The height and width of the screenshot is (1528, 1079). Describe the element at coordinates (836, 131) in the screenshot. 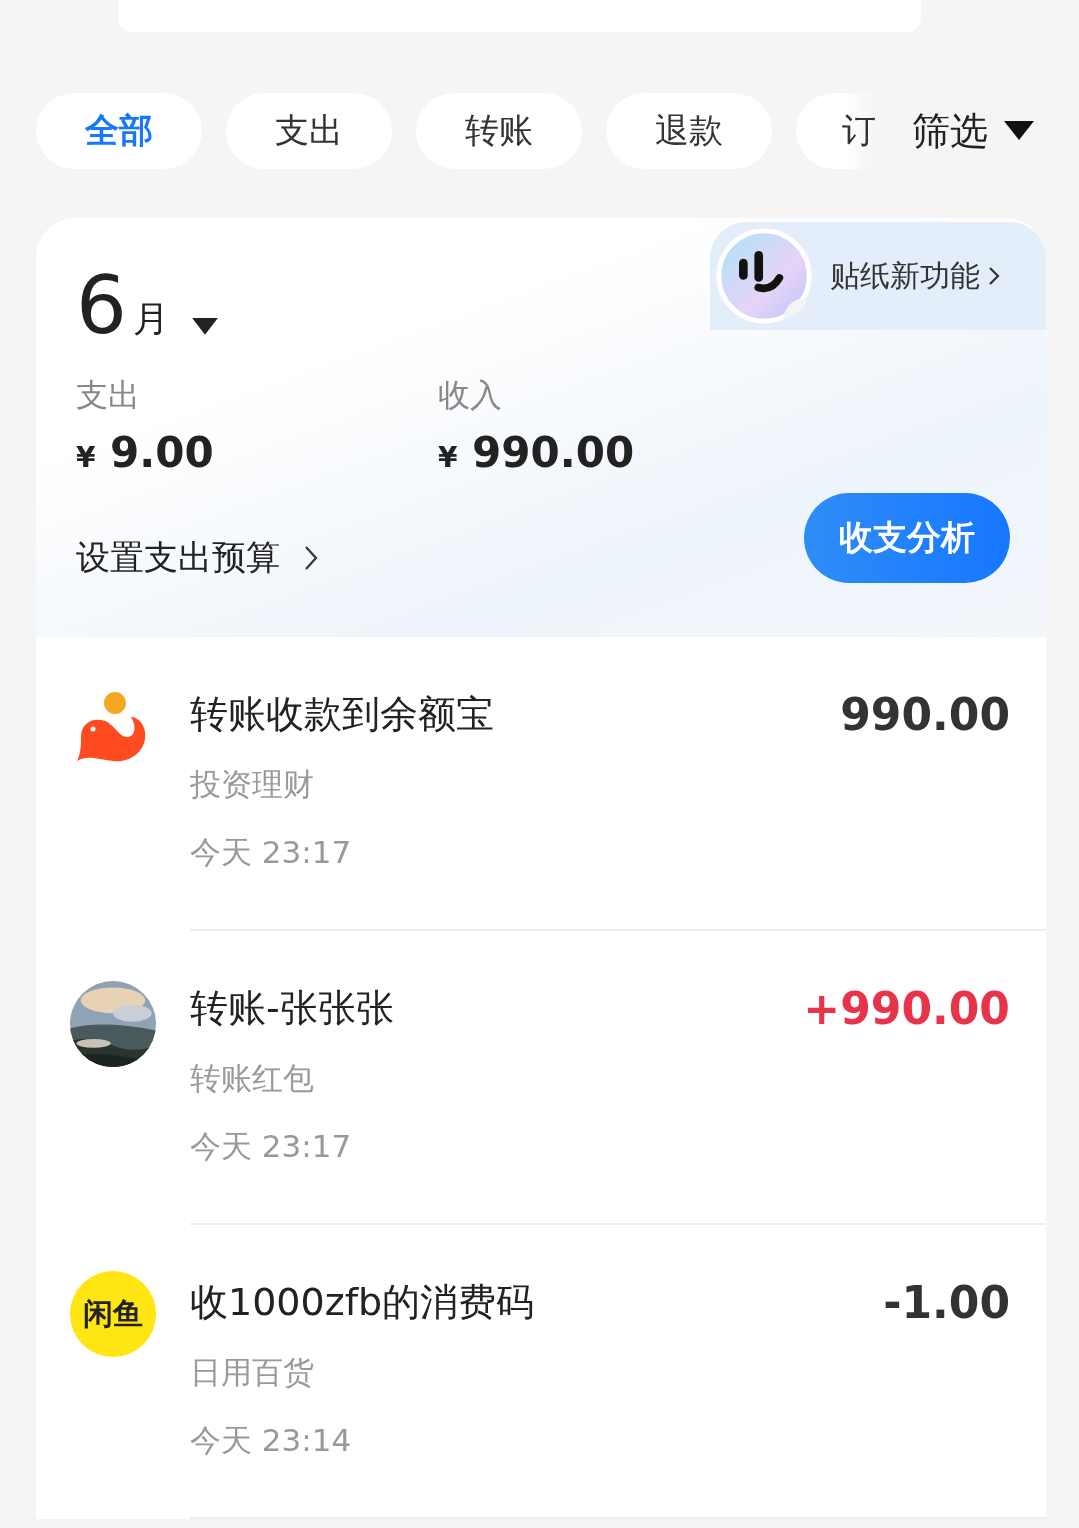

I see `filter-tab: 订` at that location.